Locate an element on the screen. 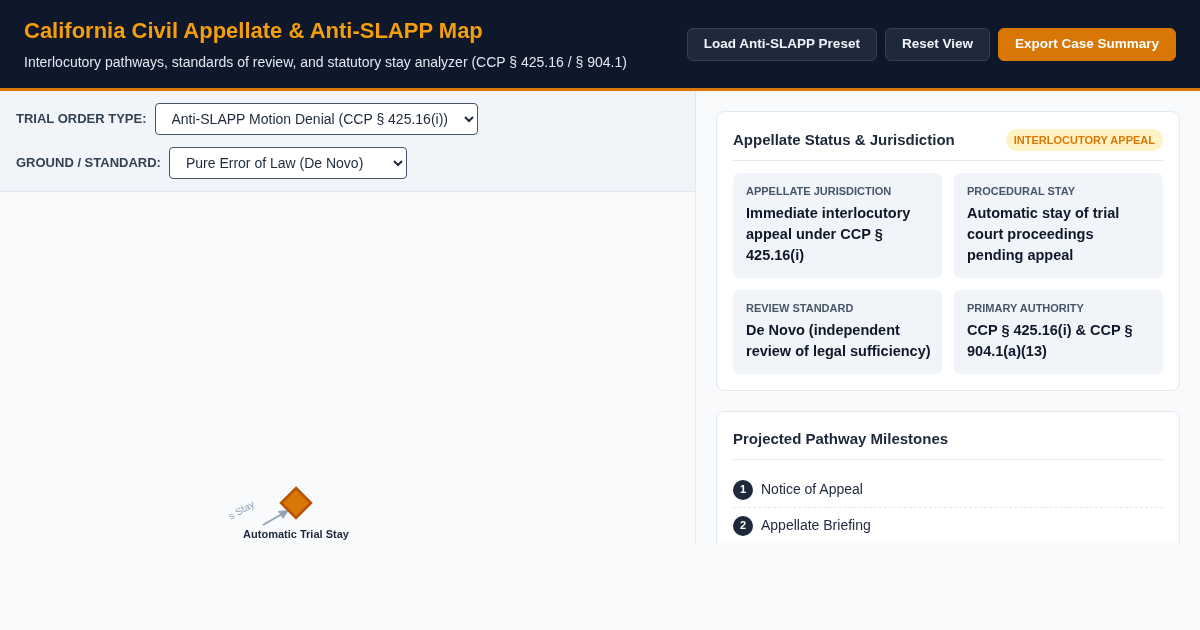 The height and width of the screenshot is (630, 1200). tile-label: APPELLATE JURISDICTION is located at coordinates (819, 191).